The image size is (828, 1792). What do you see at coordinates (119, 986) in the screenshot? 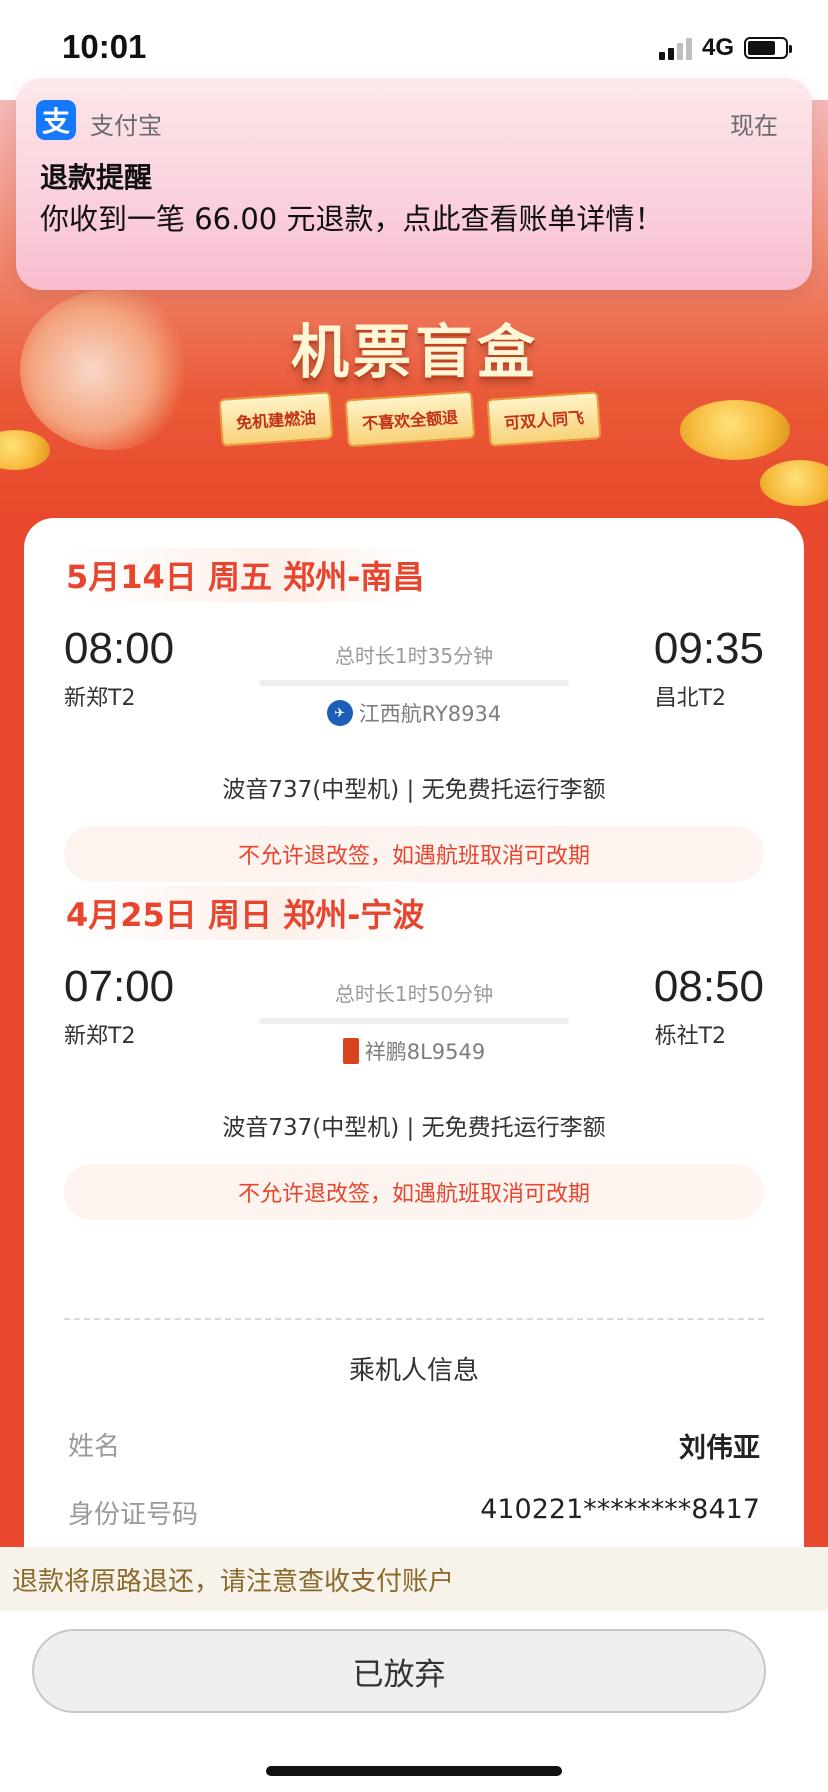
I see `departure-time: 07:00` at bounding box center [119, 986].